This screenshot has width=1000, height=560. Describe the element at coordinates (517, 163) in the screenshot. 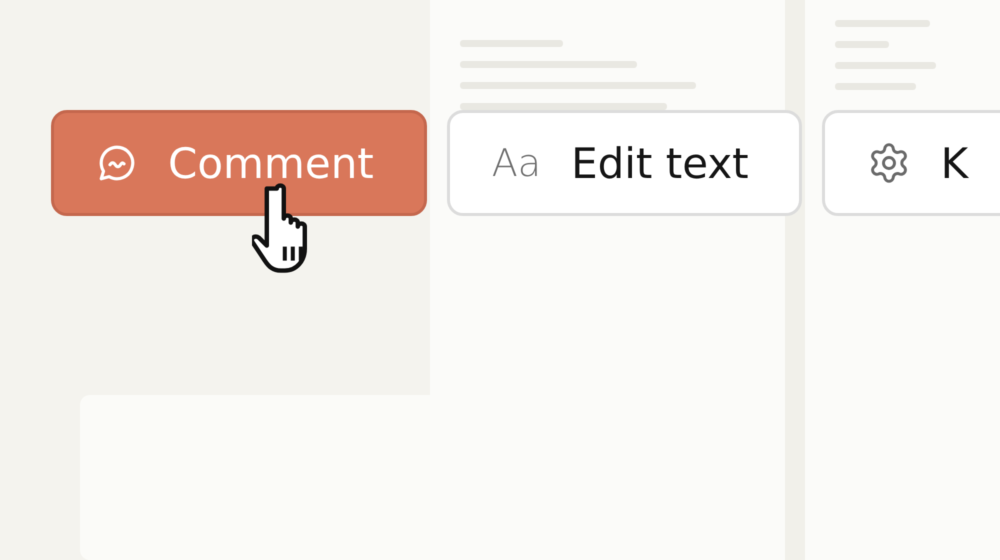

I see `font-icon: Aa` at that location.